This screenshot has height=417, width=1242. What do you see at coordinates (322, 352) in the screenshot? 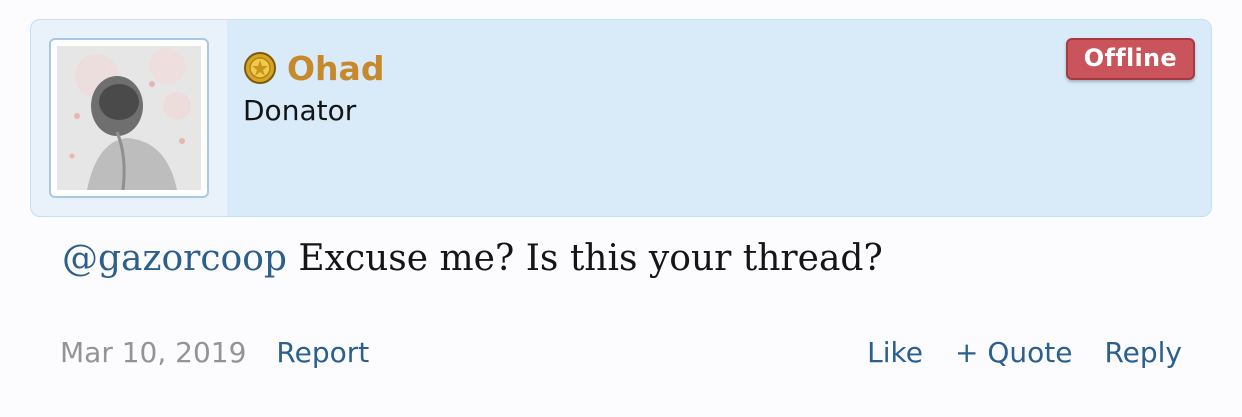
I see `report-link: Report` at bounding box center [322, 352].